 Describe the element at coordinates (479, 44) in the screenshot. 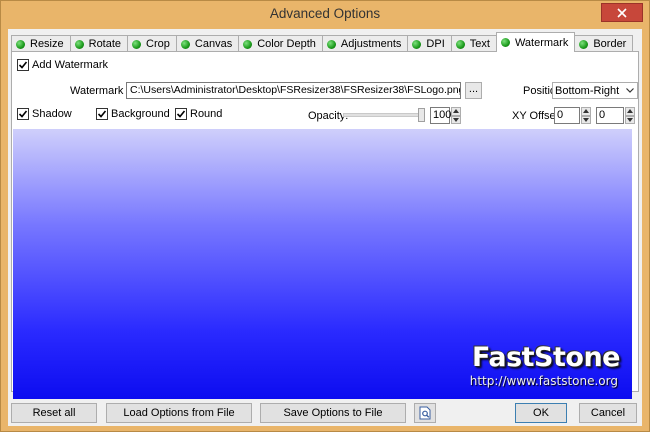

I see `tab-label: Text` at that location.